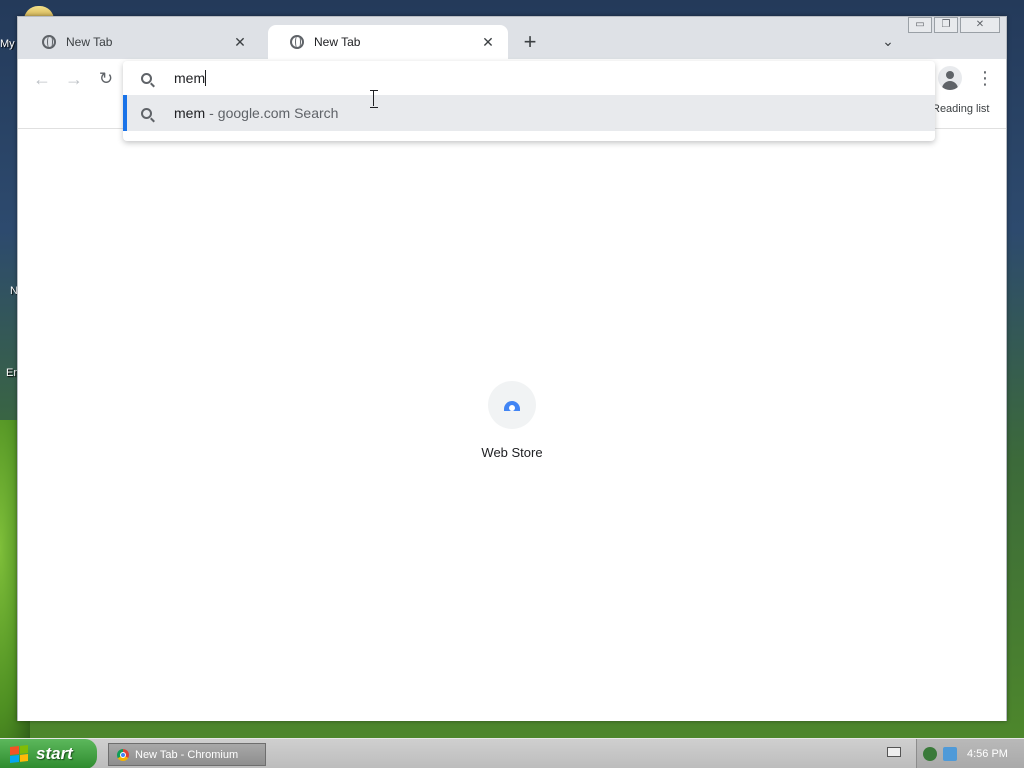  I want to click on text-cursor-icon, so click(374, 99).